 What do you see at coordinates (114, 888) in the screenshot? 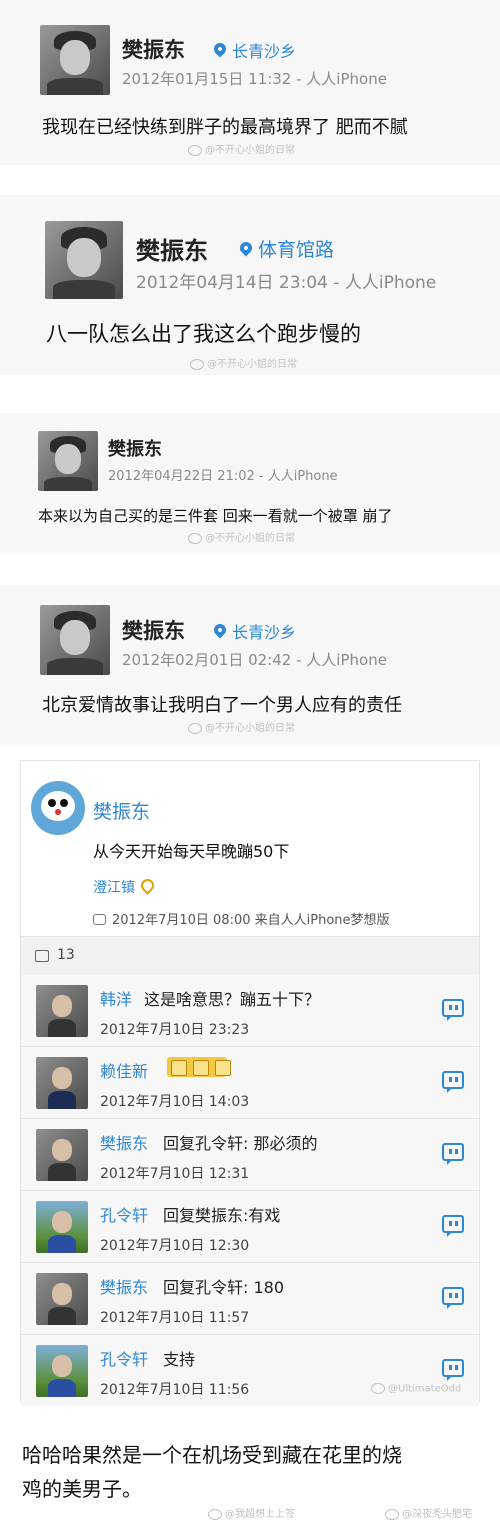
I see `post-location-label: 澄江镇` at bounding box center [114, 888].